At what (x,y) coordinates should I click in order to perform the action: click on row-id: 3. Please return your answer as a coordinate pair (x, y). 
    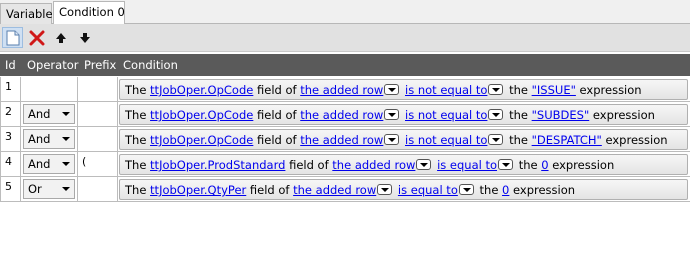
    Looking at the image, I should click on (10, 139).